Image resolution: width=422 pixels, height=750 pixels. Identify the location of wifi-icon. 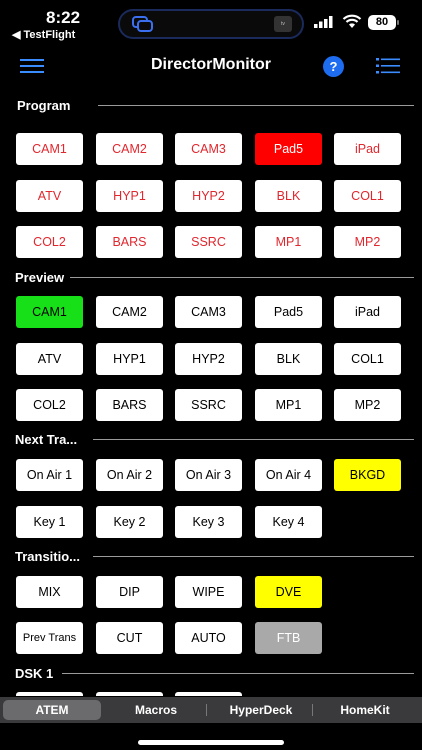
(352, 21).